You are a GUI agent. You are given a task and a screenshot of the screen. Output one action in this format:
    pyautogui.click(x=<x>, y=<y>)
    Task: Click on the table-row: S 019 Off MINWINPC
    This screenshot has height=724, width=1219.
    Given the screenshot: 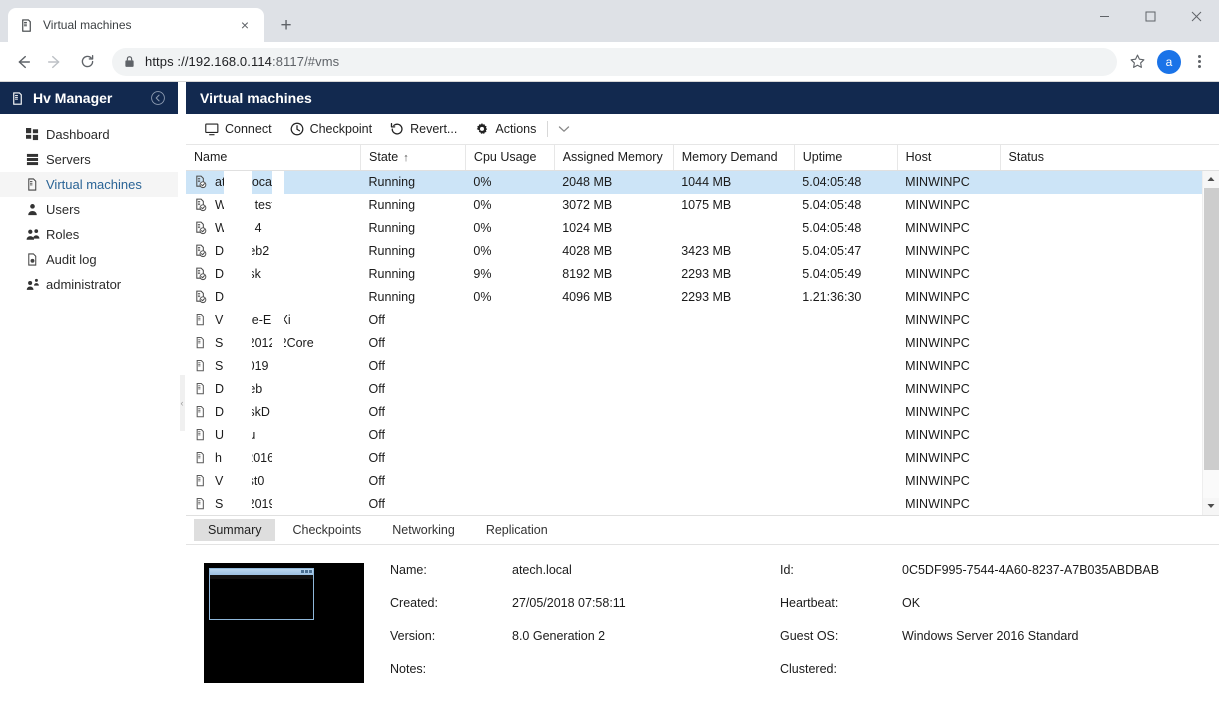 What is the action you would take?
    pyautogui.click(x=702, y=366)
    